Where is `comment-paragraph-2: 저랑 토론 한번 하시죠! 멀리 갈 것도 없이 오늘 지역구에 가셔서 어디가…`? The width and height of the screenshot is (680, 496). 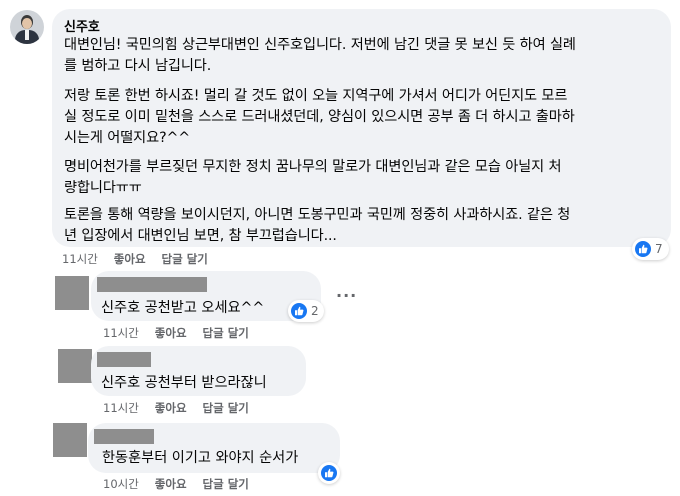
comment-paragraph-2: 저랑 토론 한번 하시죠! 멀리 갈 것도 없이 오늘 지역구에 가셔서 어디가… is located at coordinates (319, 117).